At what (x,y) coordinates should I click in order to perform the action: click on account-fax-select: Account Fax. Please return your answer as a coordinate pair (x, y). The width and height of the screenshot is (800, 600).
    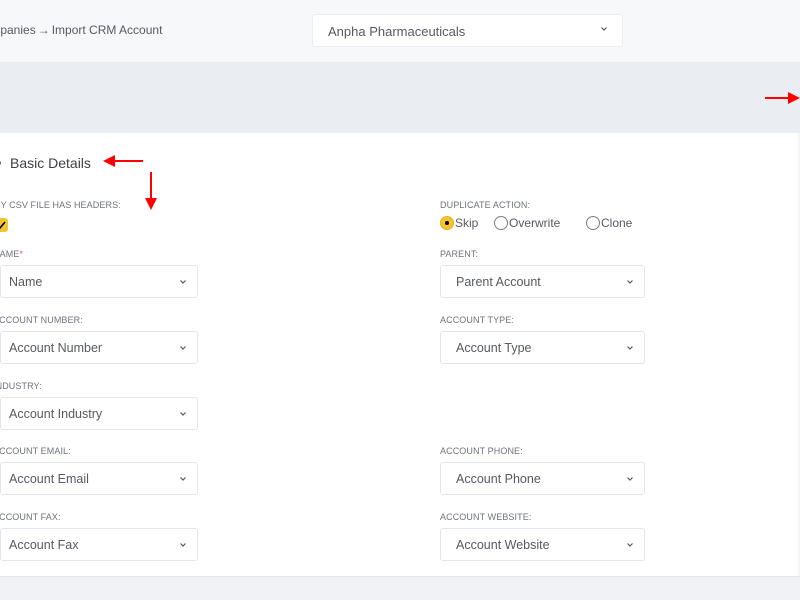
    Looking at the image, I should click on (99, 544).